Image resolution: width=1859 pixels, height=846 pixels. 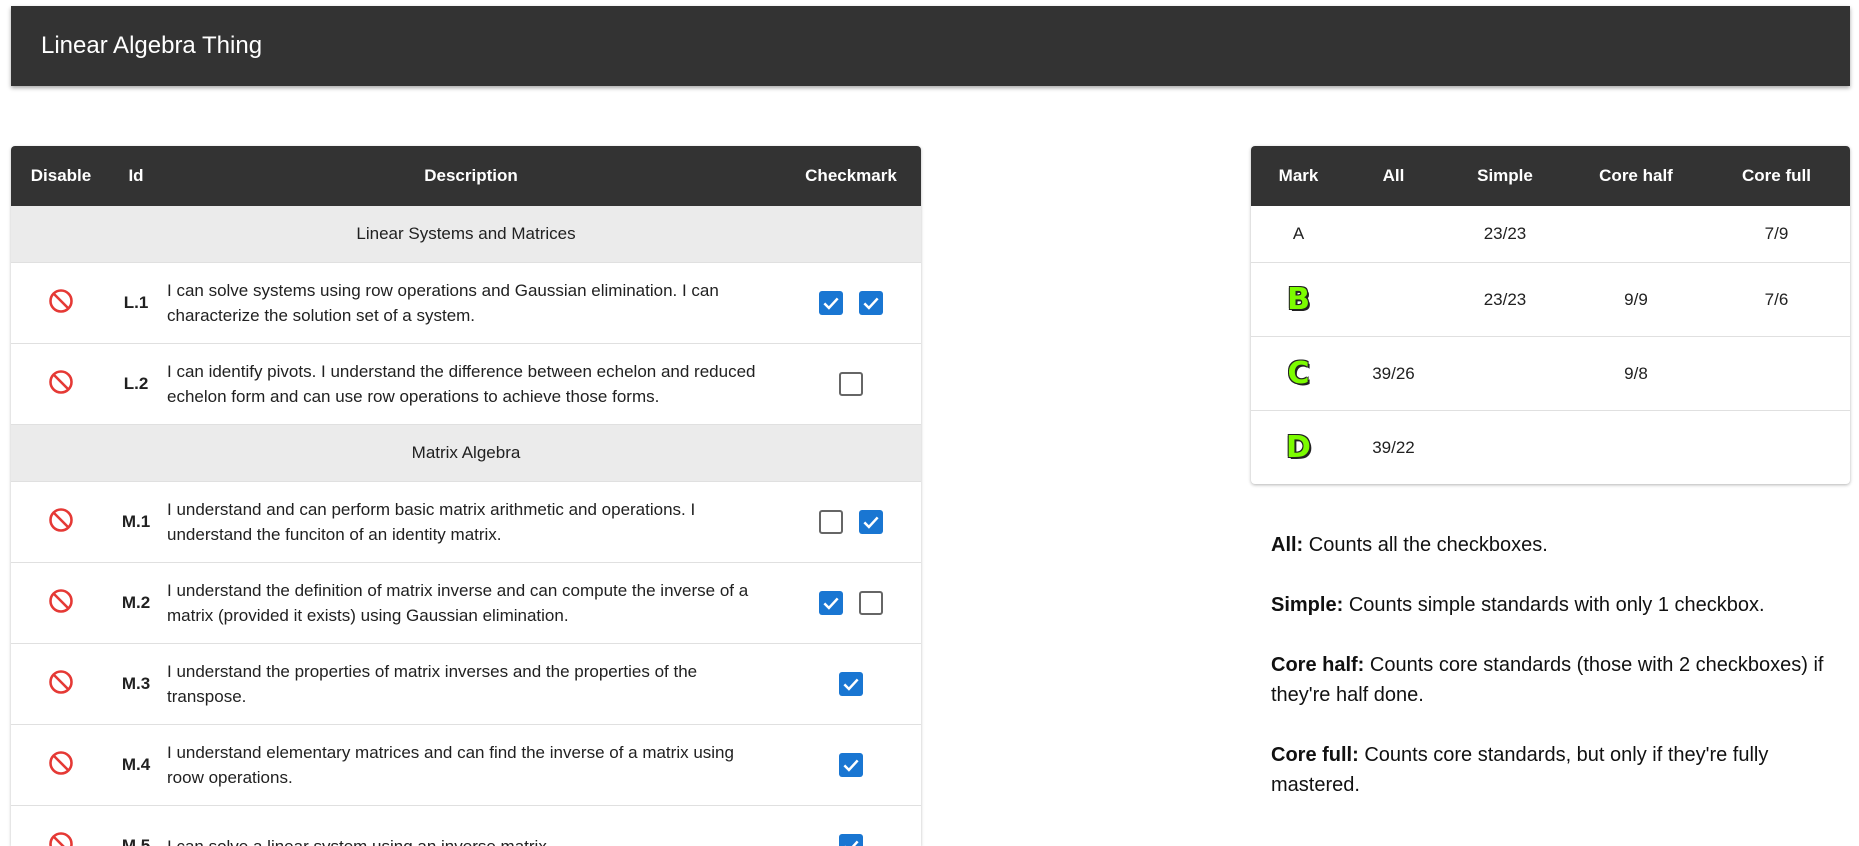 I want to click on mark-value: 7/9, so click(x=1777, y=233).